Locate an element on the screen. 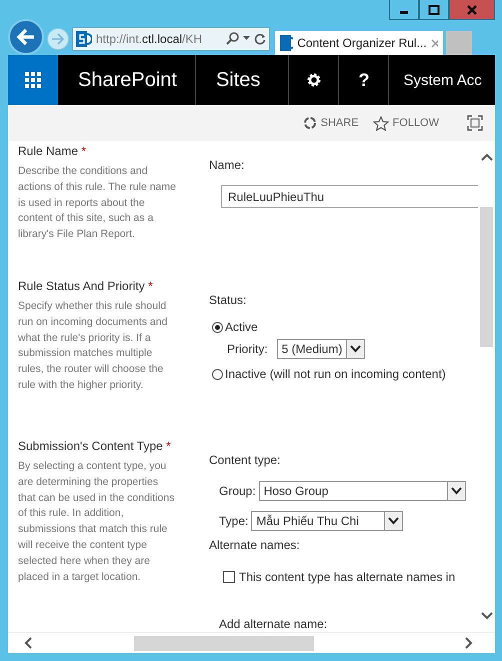 Image resolution: width=502 pixels, height=661 pixels. checkbox-label: This content type has alternate names in is located at coordinates (347, 577).